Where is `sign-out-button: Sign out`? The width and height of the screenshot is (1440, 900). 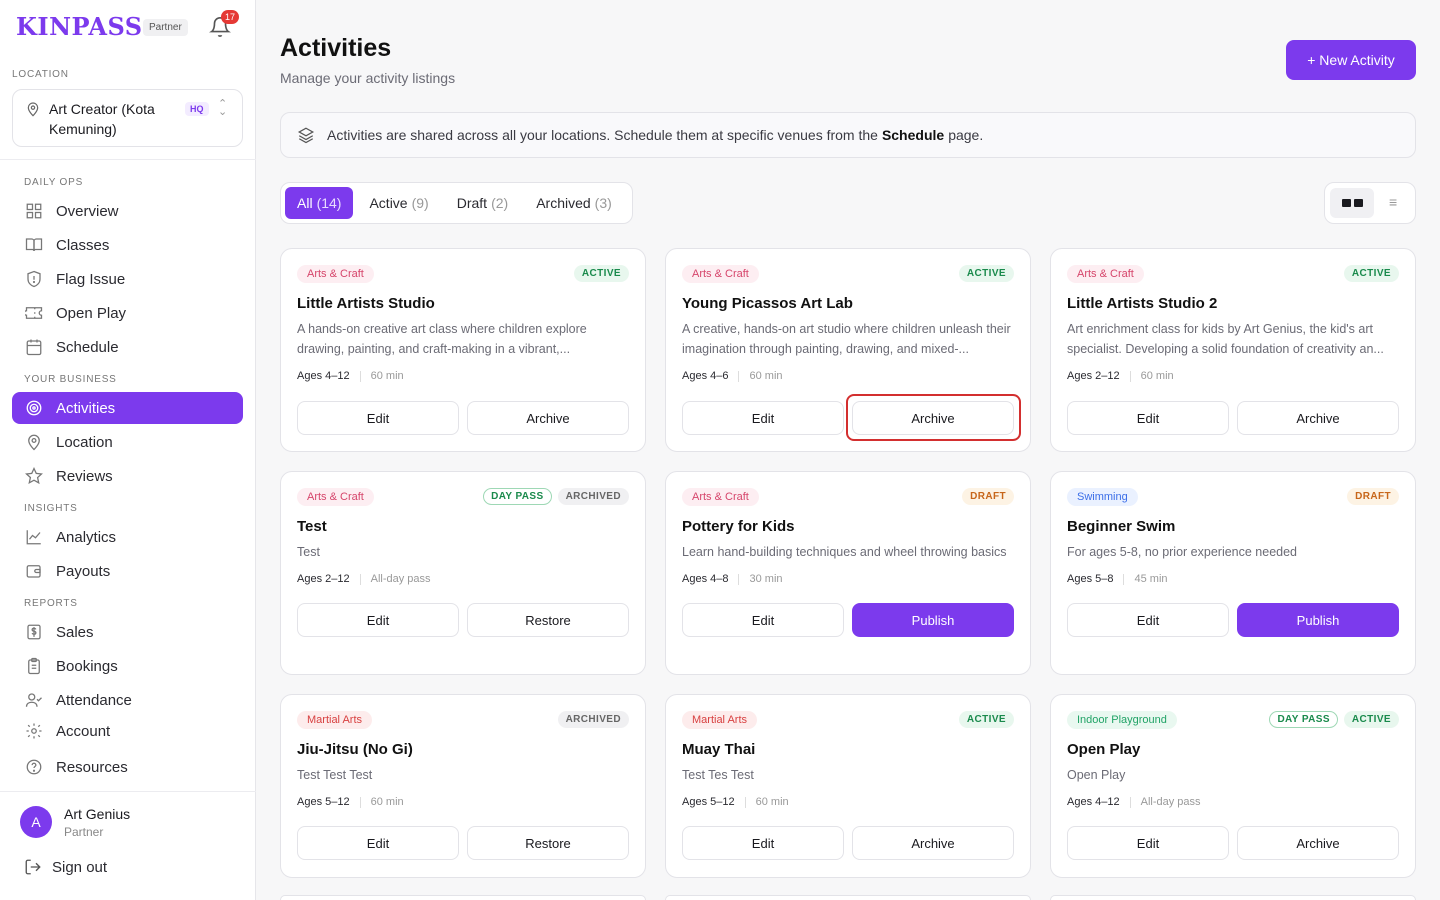 sign-out-button: Sign out is located at coordinates (65, 867).